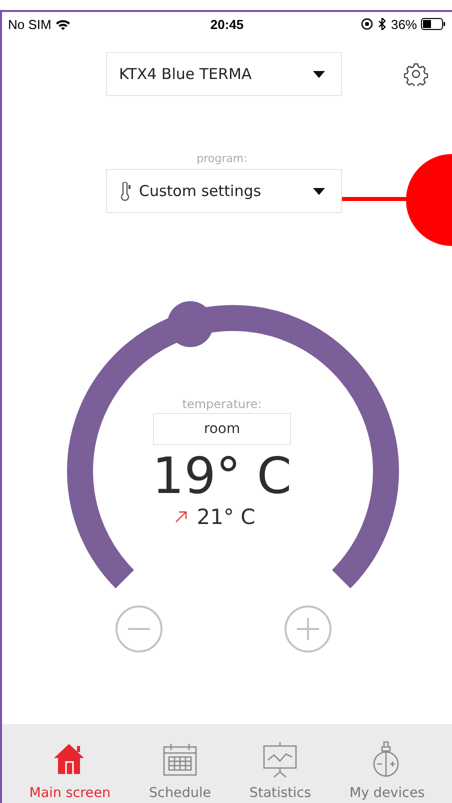  What do you see at coordinates (30, 24) in the screenshot?
I see `carrier-text: No SIM` at bounding box center [30, 24].